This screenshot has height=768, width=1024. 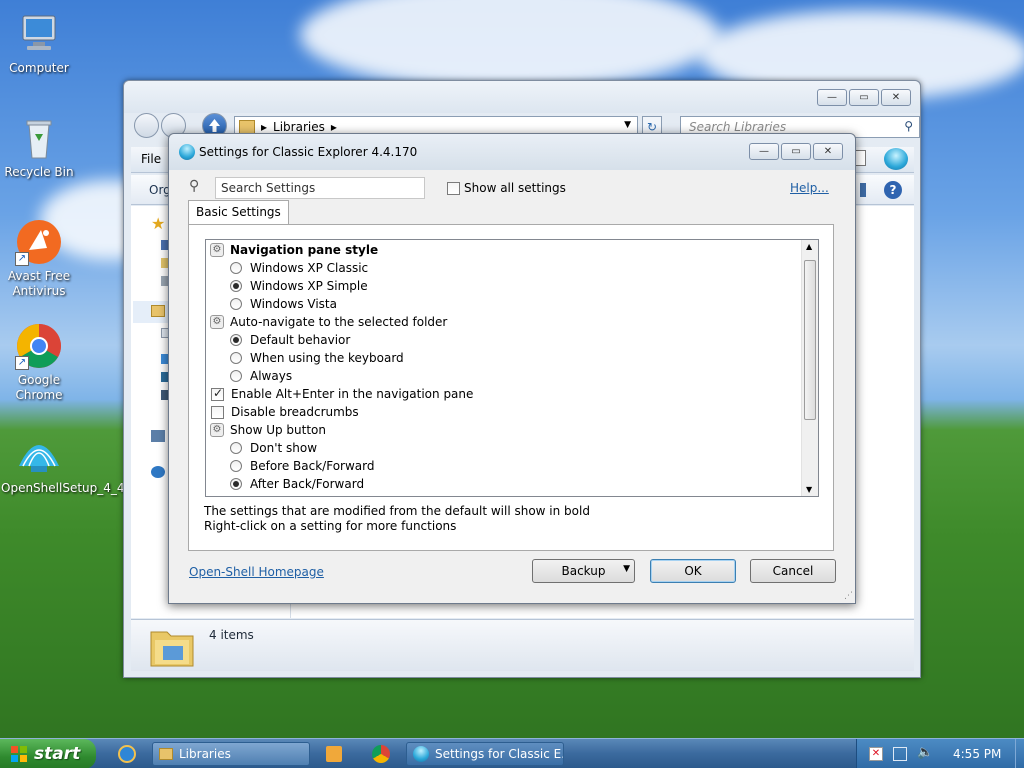 I want to click on scroll-up-arrow-icon: ▲, so click(x=809, y=246).